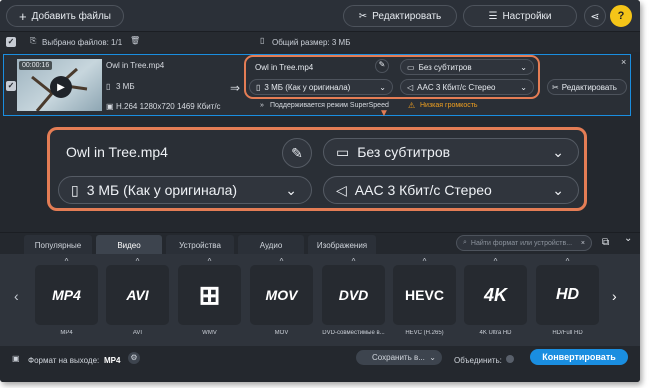 This screenshot has width=650, height=388. I want to click on format-wmv: ^ ⊞, so click(209, 291).